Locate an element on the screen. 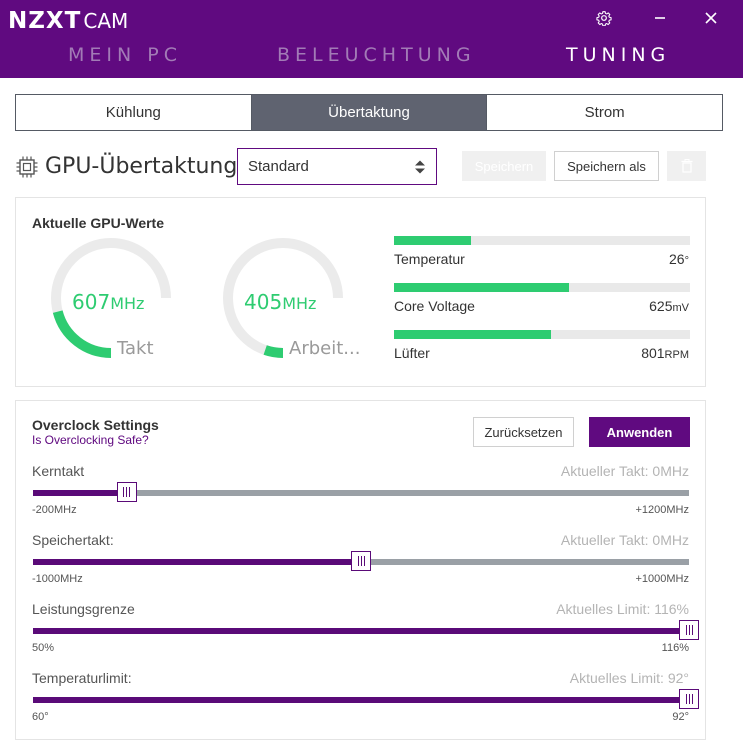  fan-bar is located at coordinates (542, 334).